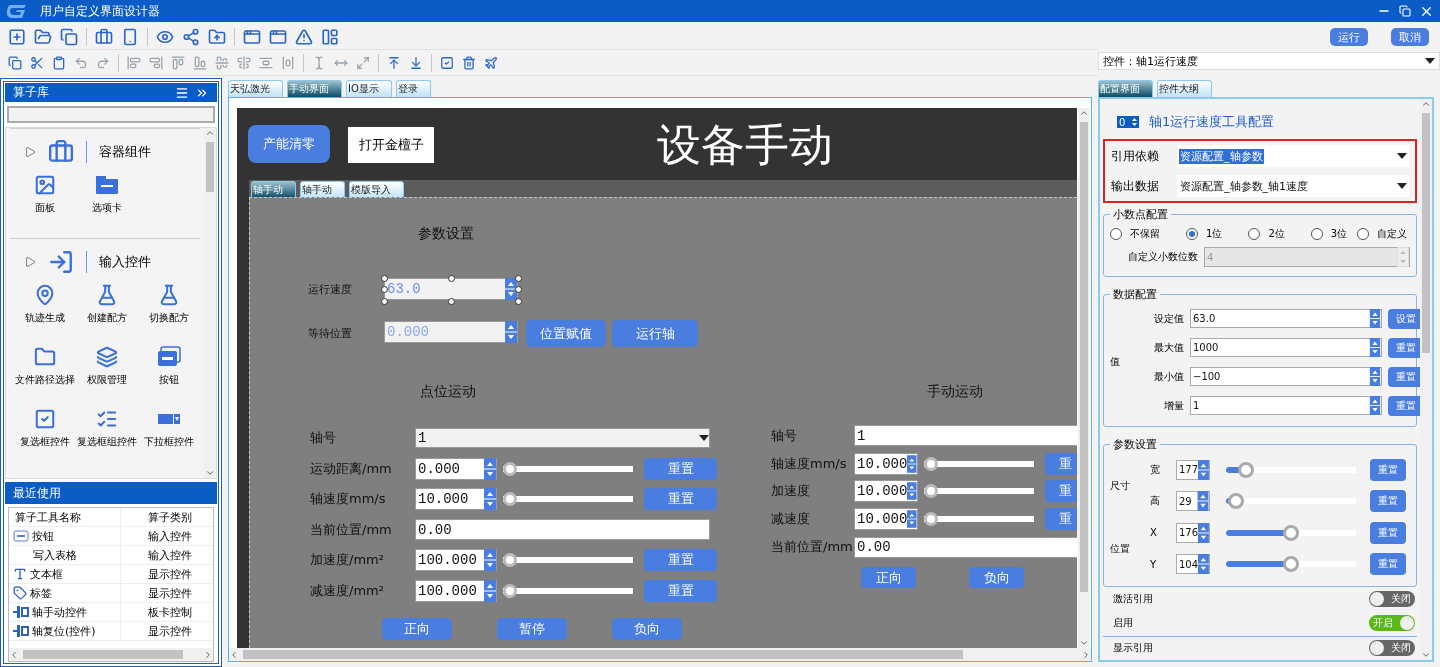 This screenshot has width=1440, height=667. What do you see at coordinates (244, 62) in the screenshot?
I see `align-center-icon` at bounding box center [244, 62].